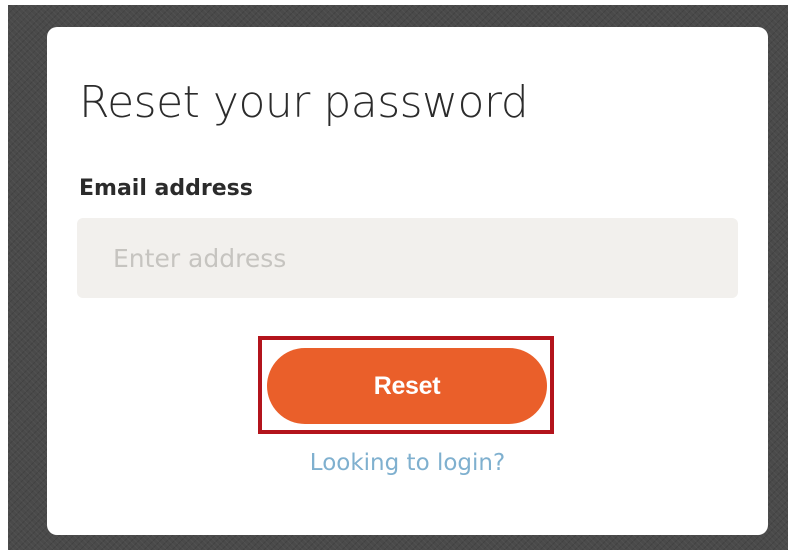 Image resolution: width=788 pixels, height=550 pixels. What do you see at coordinates (166, 188) in the screenshot?
I see `email-label: Email address` at bounding box center [166, 188].